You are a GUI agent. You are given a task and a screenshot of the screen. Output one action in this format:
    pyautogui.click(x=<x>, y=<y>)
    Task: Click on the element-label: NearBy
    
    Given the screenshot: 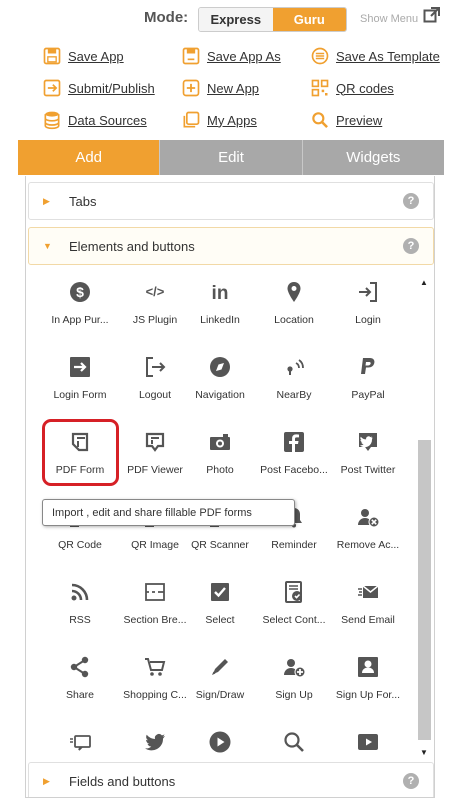 What is the action you would take?
    pyautogui.click(x=294, y=395)
    